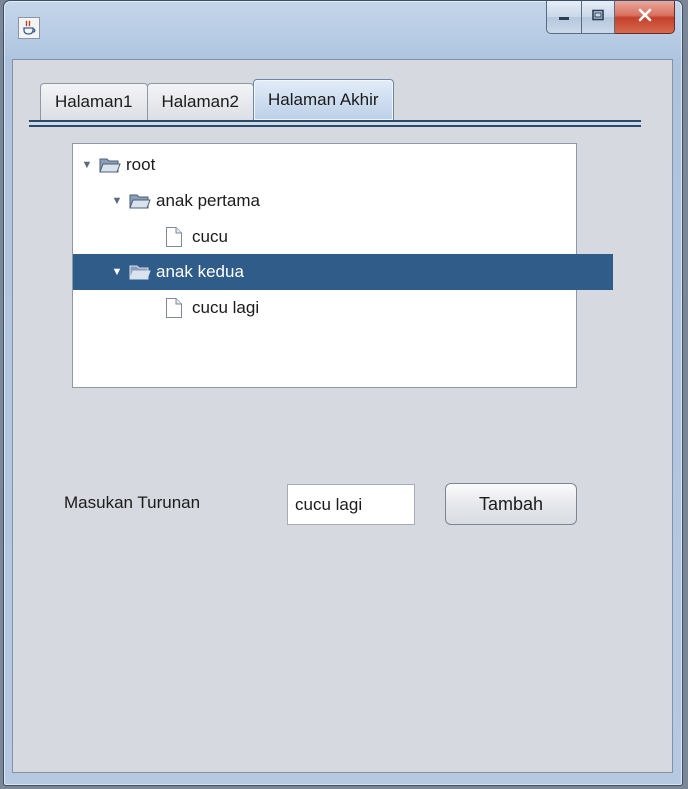  Describe the element at coordinates (351, 504) in the screenshot. I see `turunan-input` at that location.